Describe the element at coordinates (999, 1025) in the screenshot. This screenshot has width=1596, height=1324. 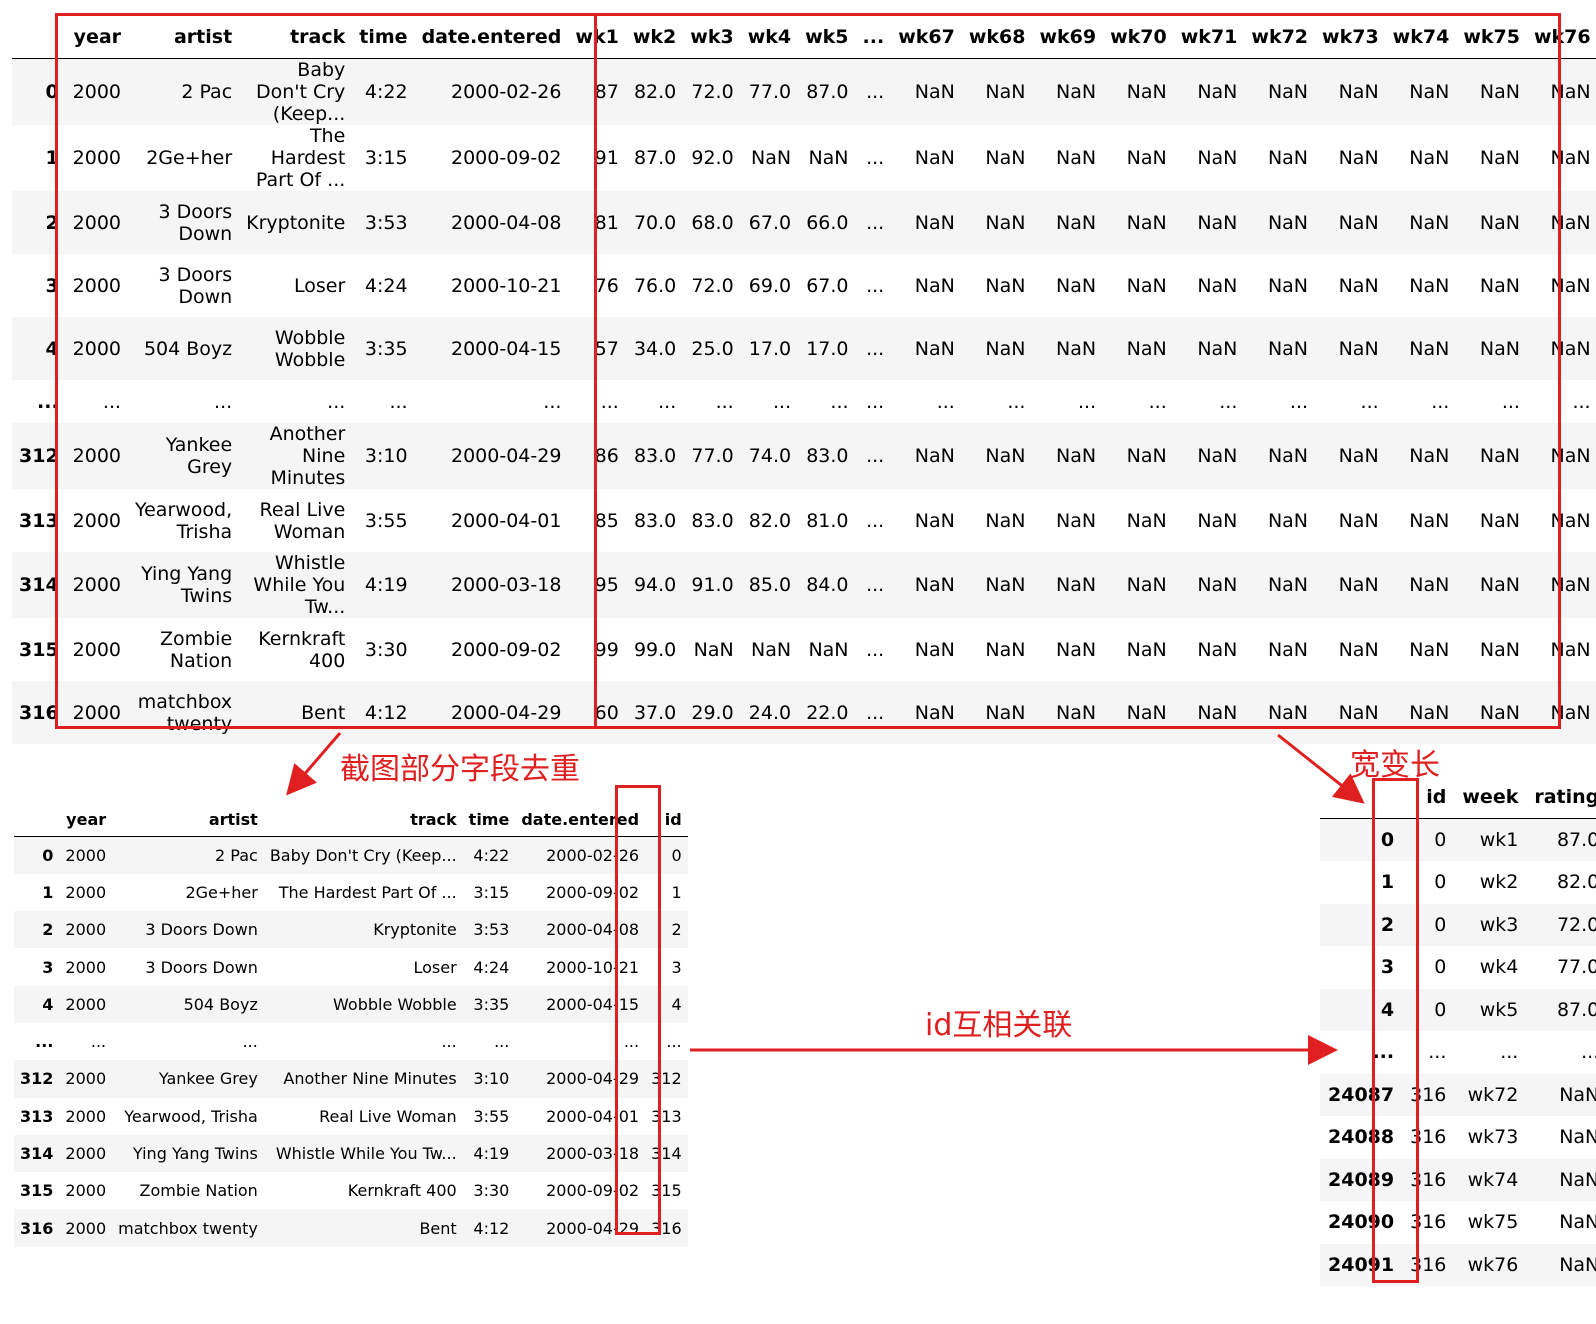
I see `id-link-annotation: id互相关联` at that location.